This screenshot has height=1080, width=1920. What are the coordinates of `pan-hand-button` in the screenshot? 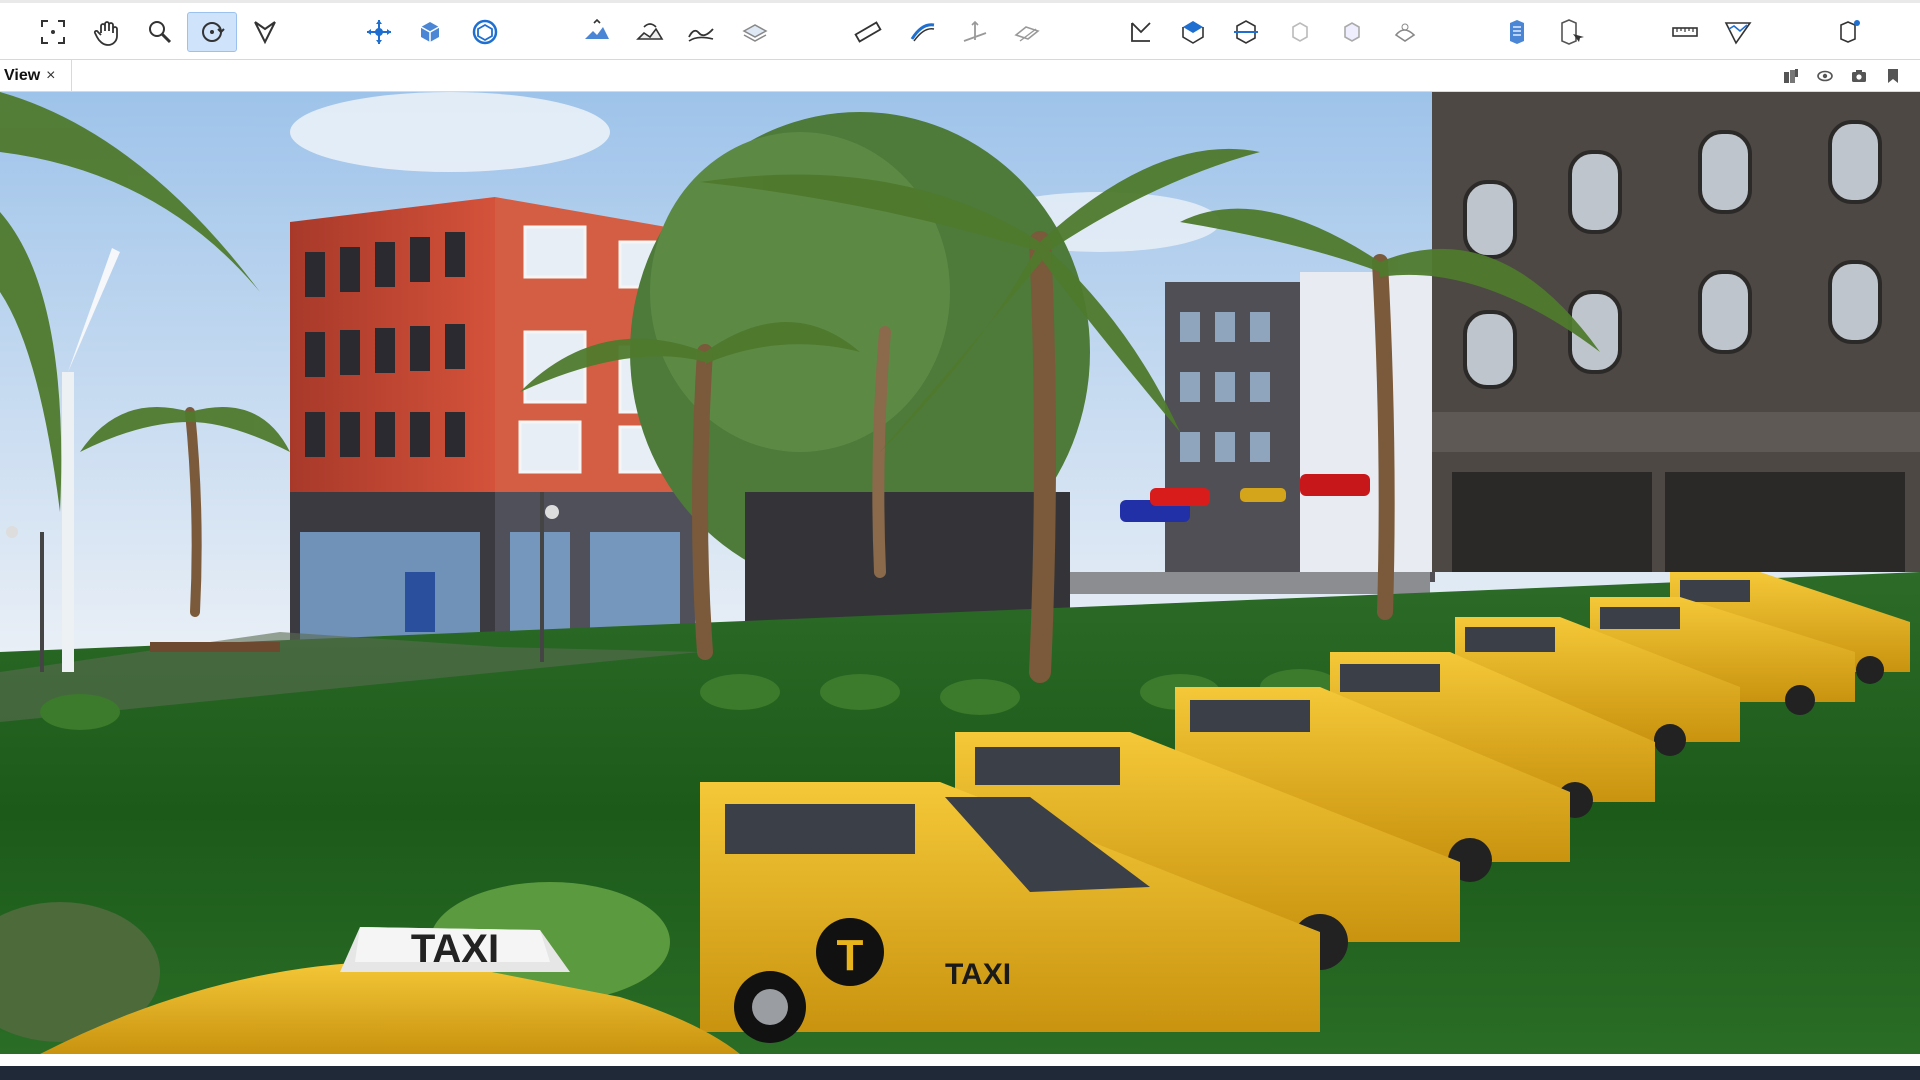 It's located at (107, 32).